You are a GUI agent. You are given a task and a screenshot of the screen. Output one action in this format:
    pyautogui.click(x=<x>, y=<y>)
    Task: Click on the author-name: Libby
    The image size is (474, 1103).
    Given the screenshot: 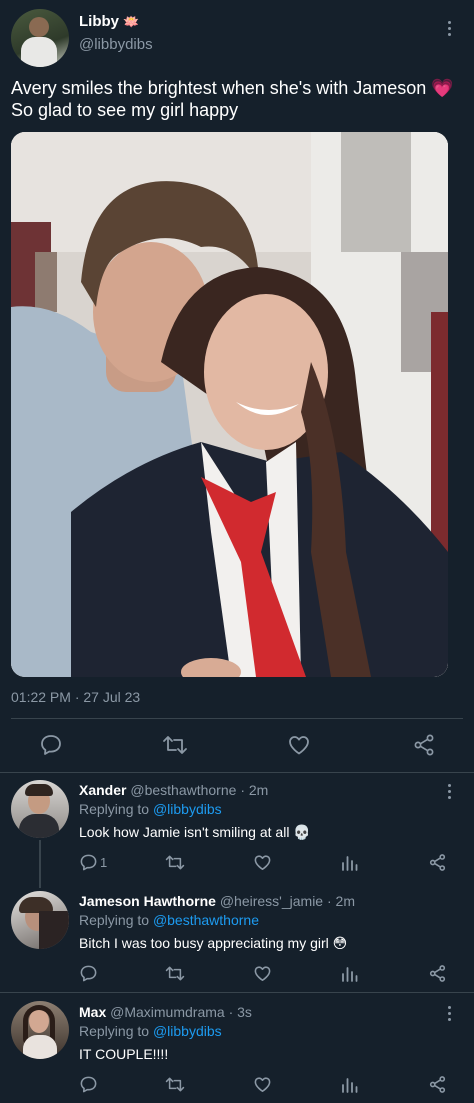 What is the action you would take?
    pyautogui.click(x=99, y=21)
    